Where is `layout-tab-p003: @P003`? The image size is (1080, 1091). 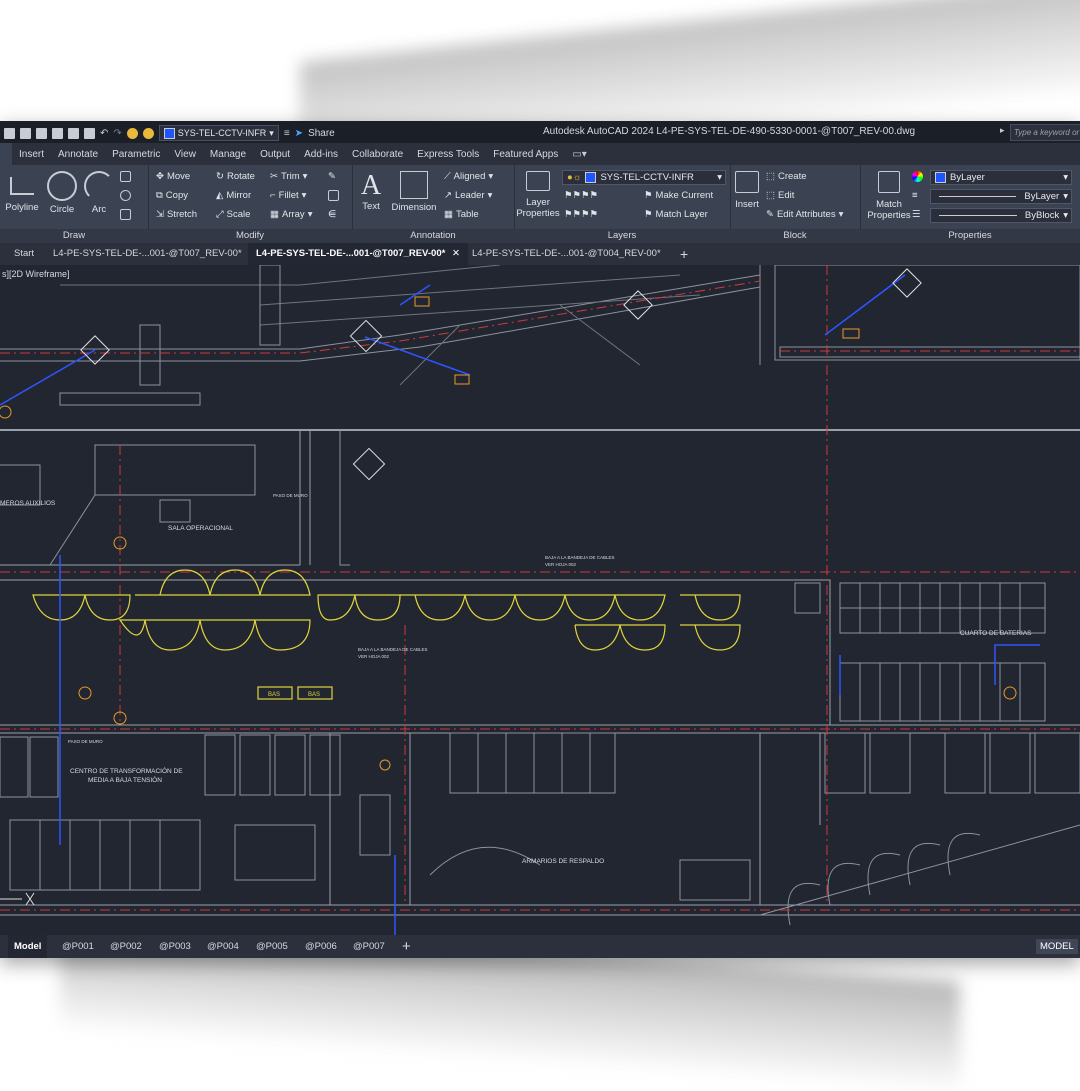
layout-tab-p003: @P003 is located at coordinates (175, 946).